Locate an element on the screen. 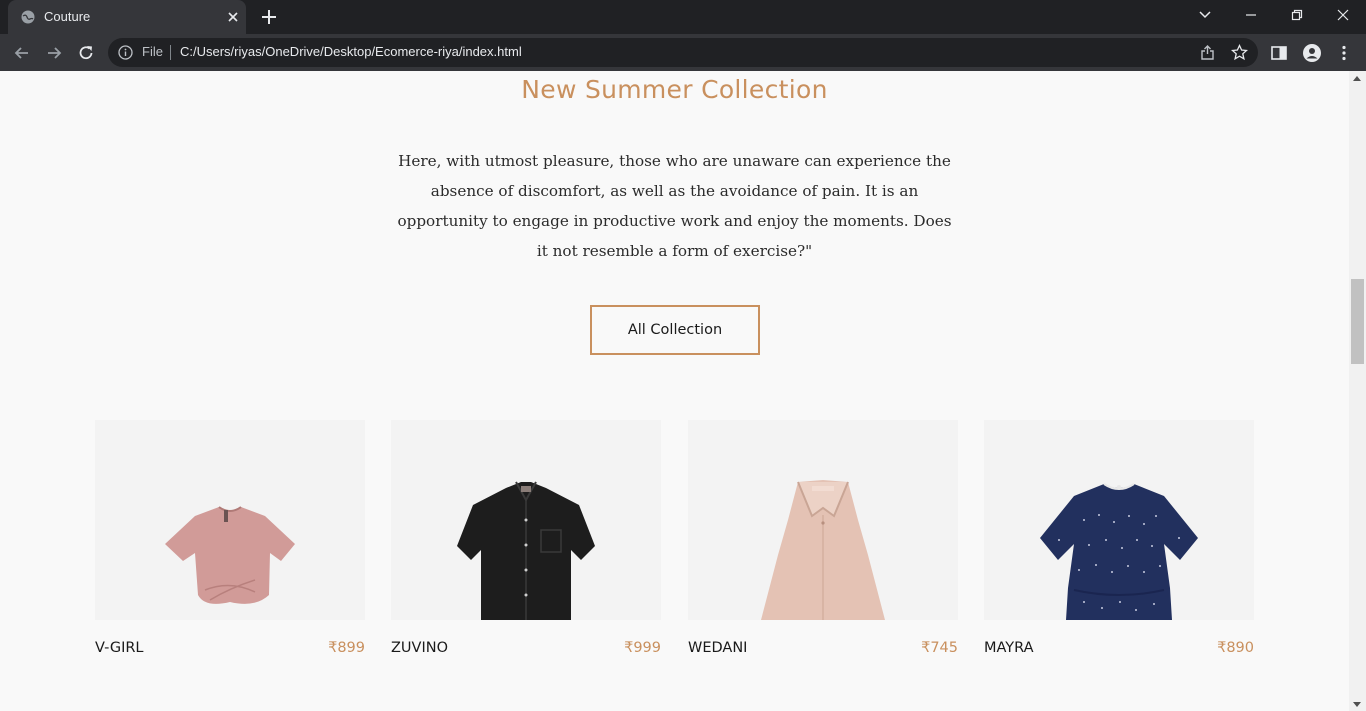 This screenshot has width=1366, height=711. profile-avatar-icon is located at coordinates (1312, 53).